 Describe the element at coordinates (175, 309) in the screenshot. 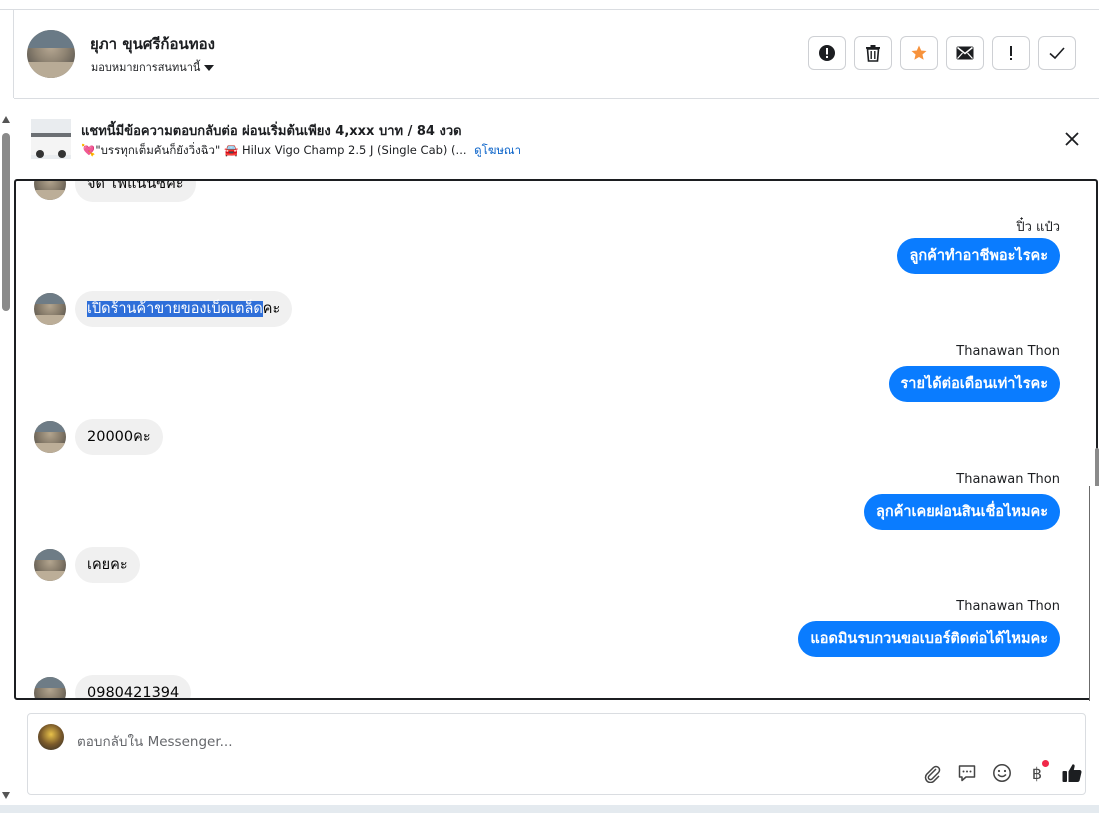

I see `selected-text: เปิดร้านค้าขายของเบ็ดเตล็ด` at that location.